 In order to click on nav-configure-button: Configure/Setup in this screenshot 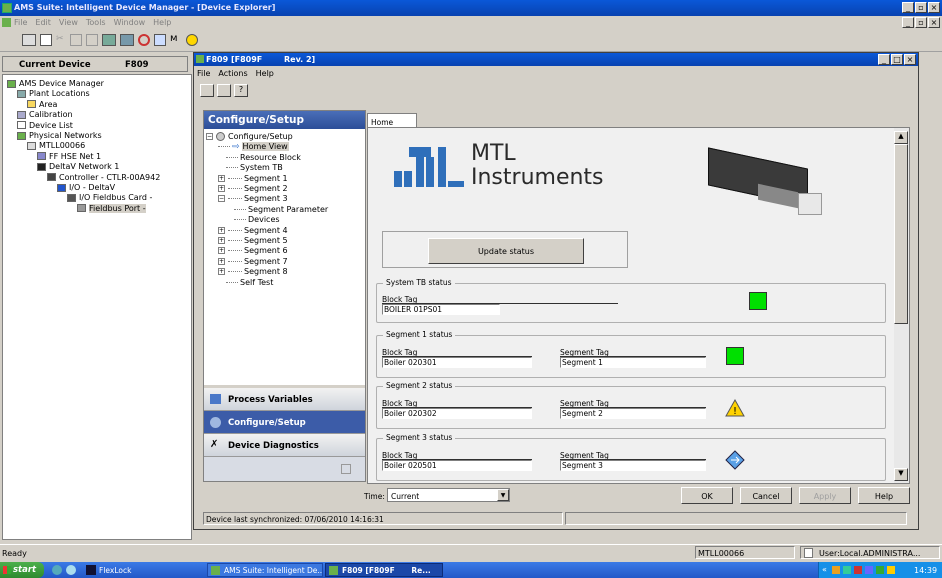, I will do `click(284, 422)`.